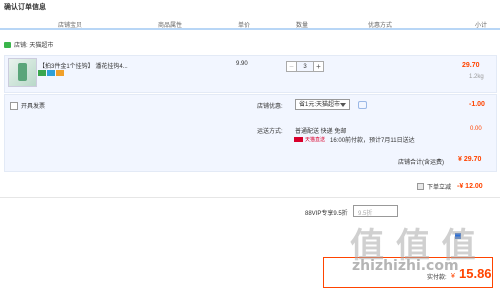 The image size is (500, 289). Describe the element at coordinates (318, 66) in the screenshot. I see `increase-button: +` at that location.